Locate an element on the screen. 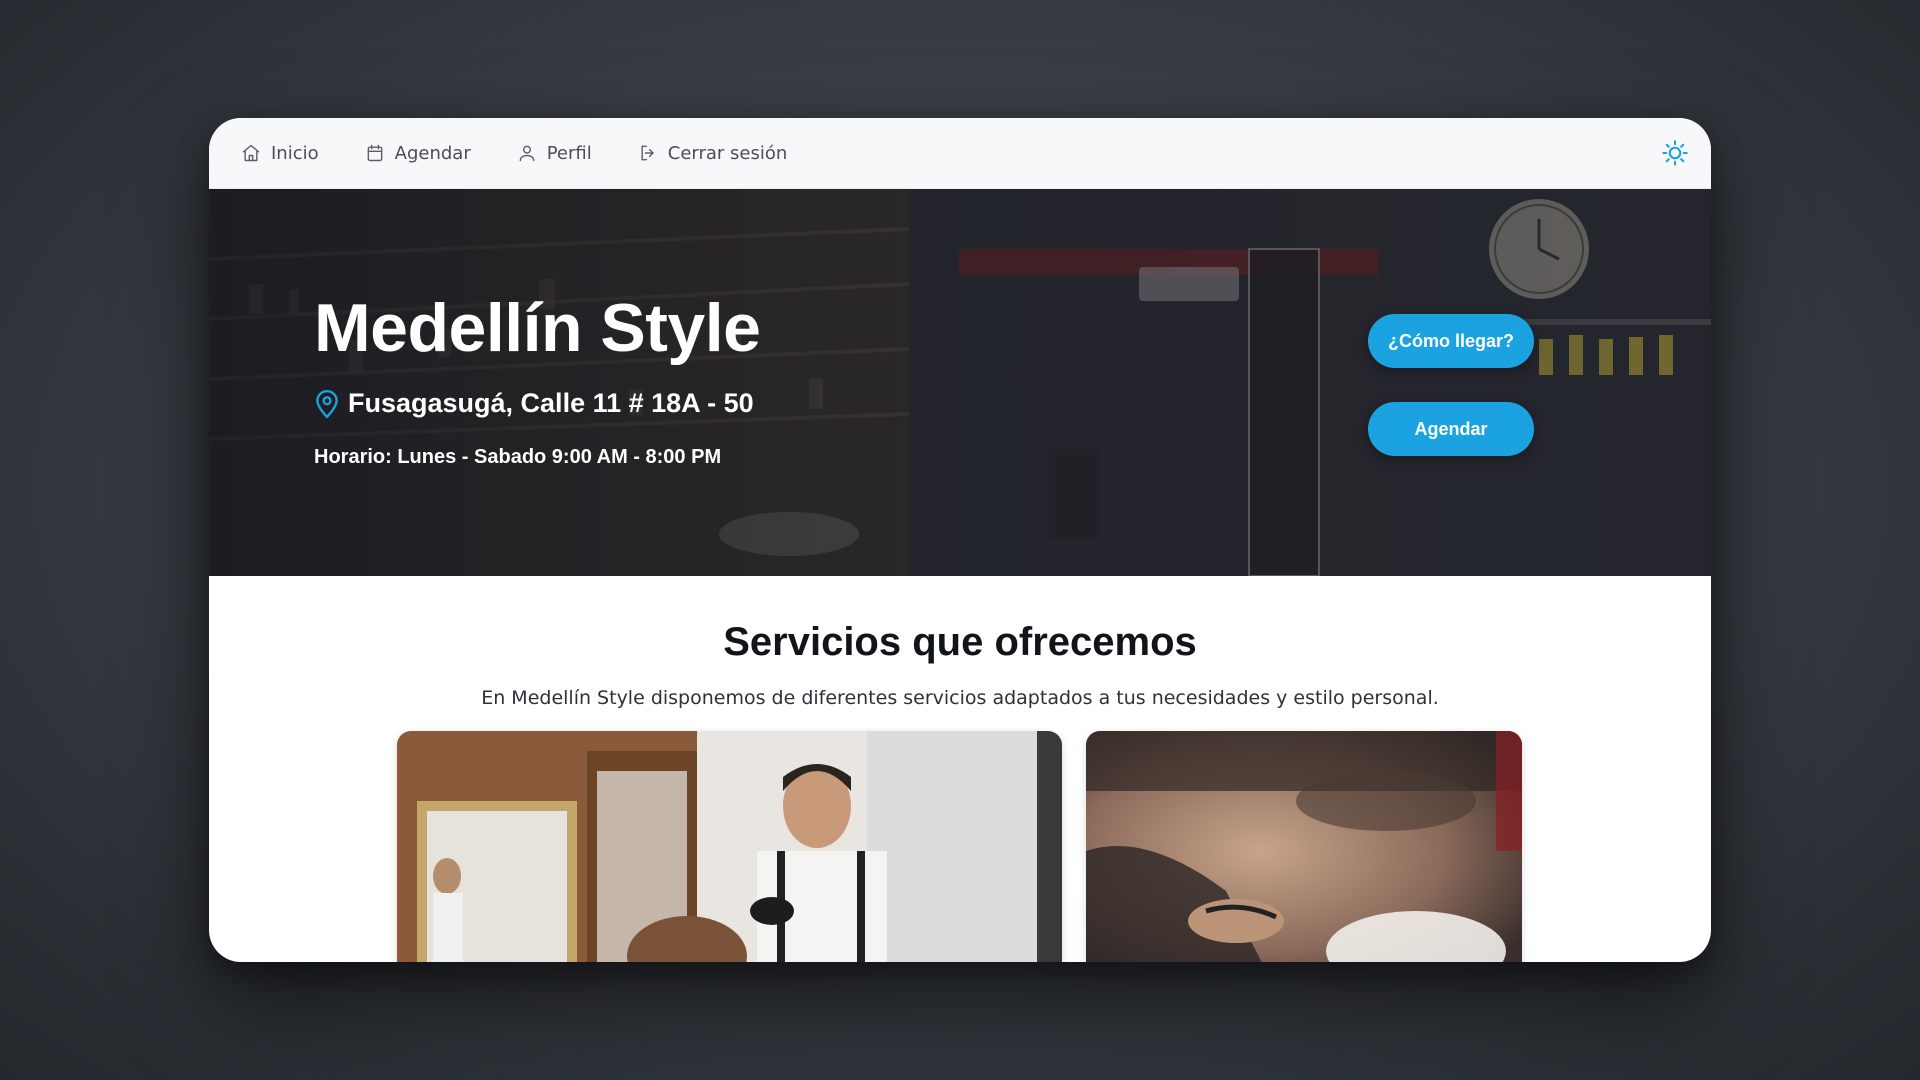 The width and height of the screenshot is (1920, 1080). services-title: Servicios que ofrecemos is located at coordinates (960, 642).